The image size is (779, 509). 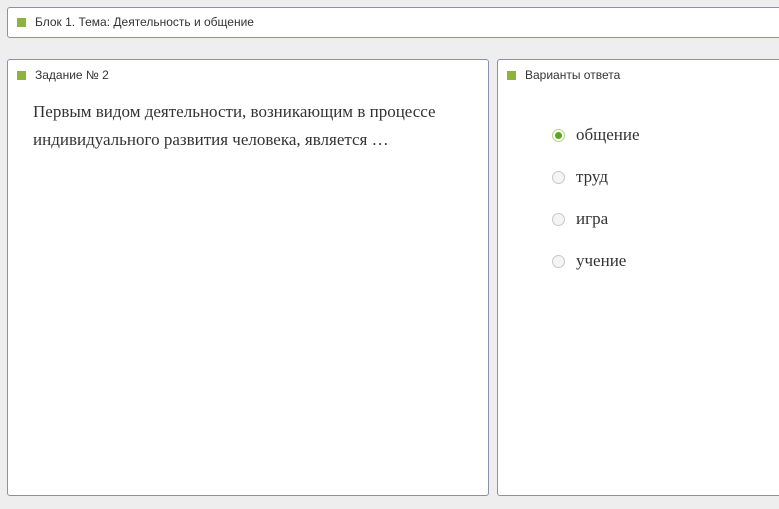 I want to click on answer-option: игра, so click(x=596, y=219).